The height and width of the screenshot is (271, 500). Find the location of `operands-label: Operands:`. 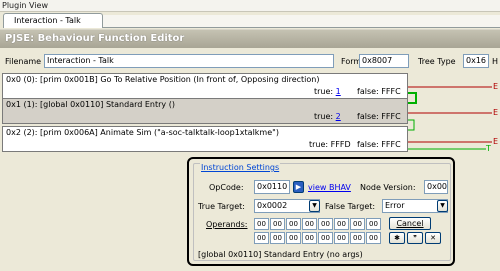

operands-label: Operands: is located at coordinates (227, 224).